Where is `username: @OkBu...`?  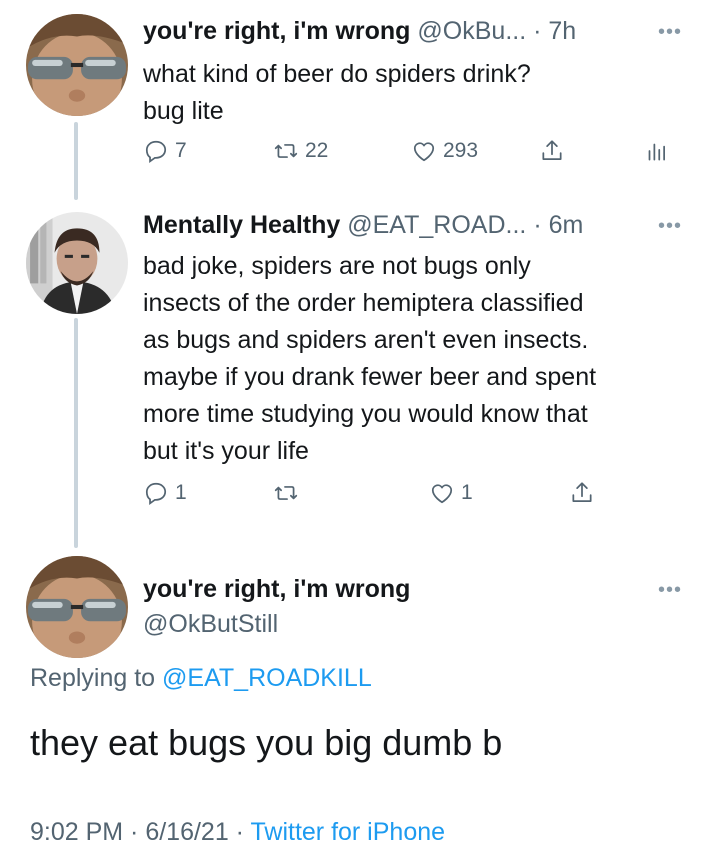 username: @OkBu... is located at coordinates (471, 31).